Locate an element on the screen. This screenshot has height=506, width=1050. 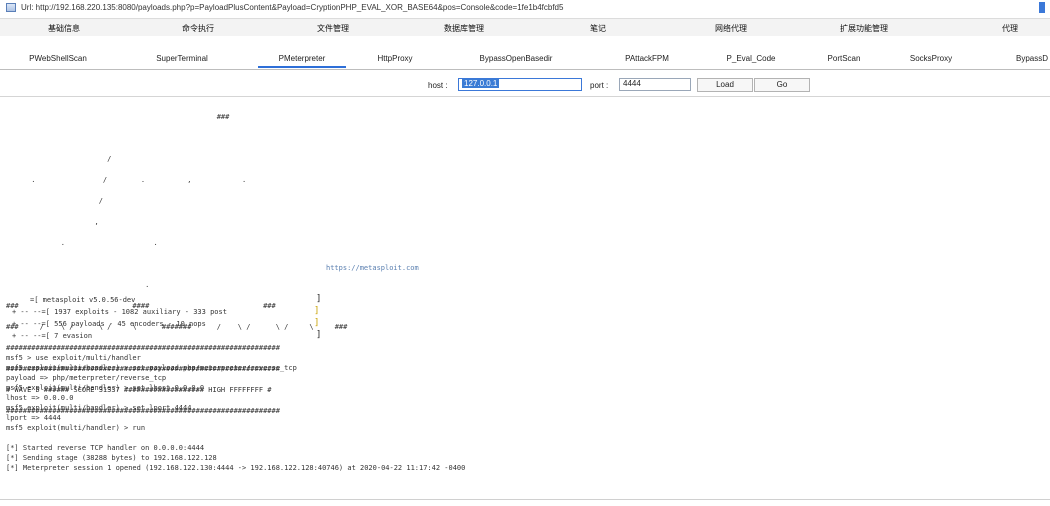
window-control-icon is located at coordinates (1042, 7).